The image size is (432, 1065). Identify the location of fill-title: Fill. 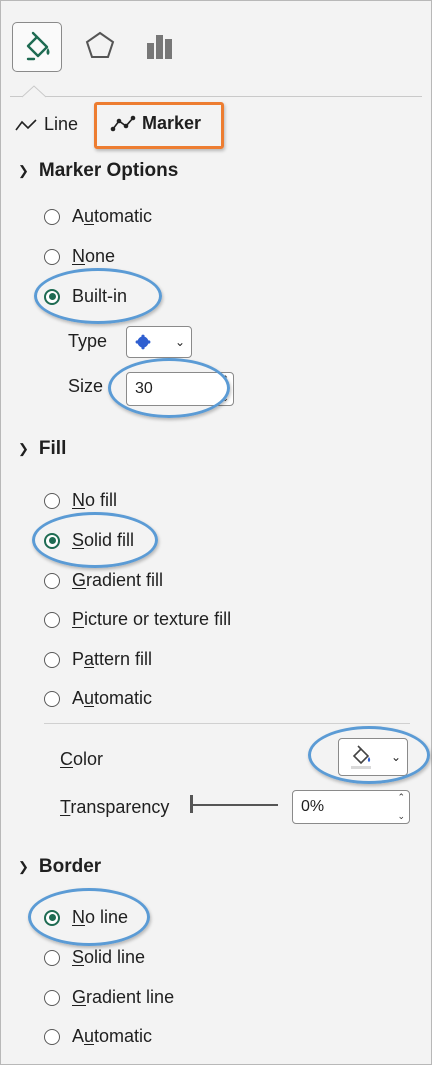
(52, 448).